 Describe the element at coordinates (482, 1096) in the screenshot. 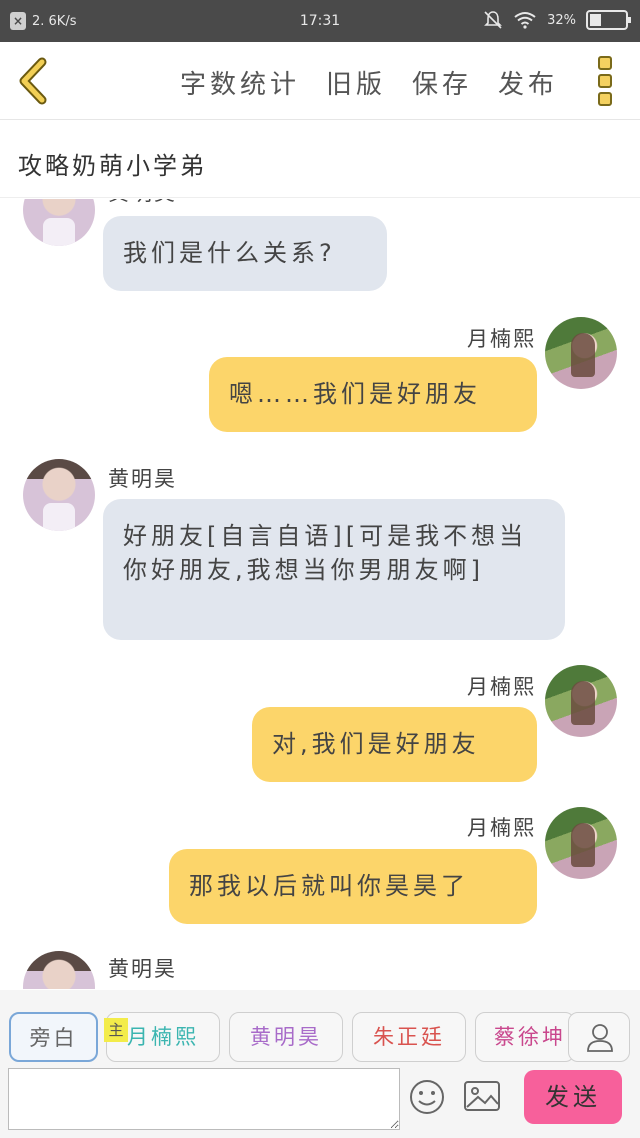

I see `image-icon` at that location.